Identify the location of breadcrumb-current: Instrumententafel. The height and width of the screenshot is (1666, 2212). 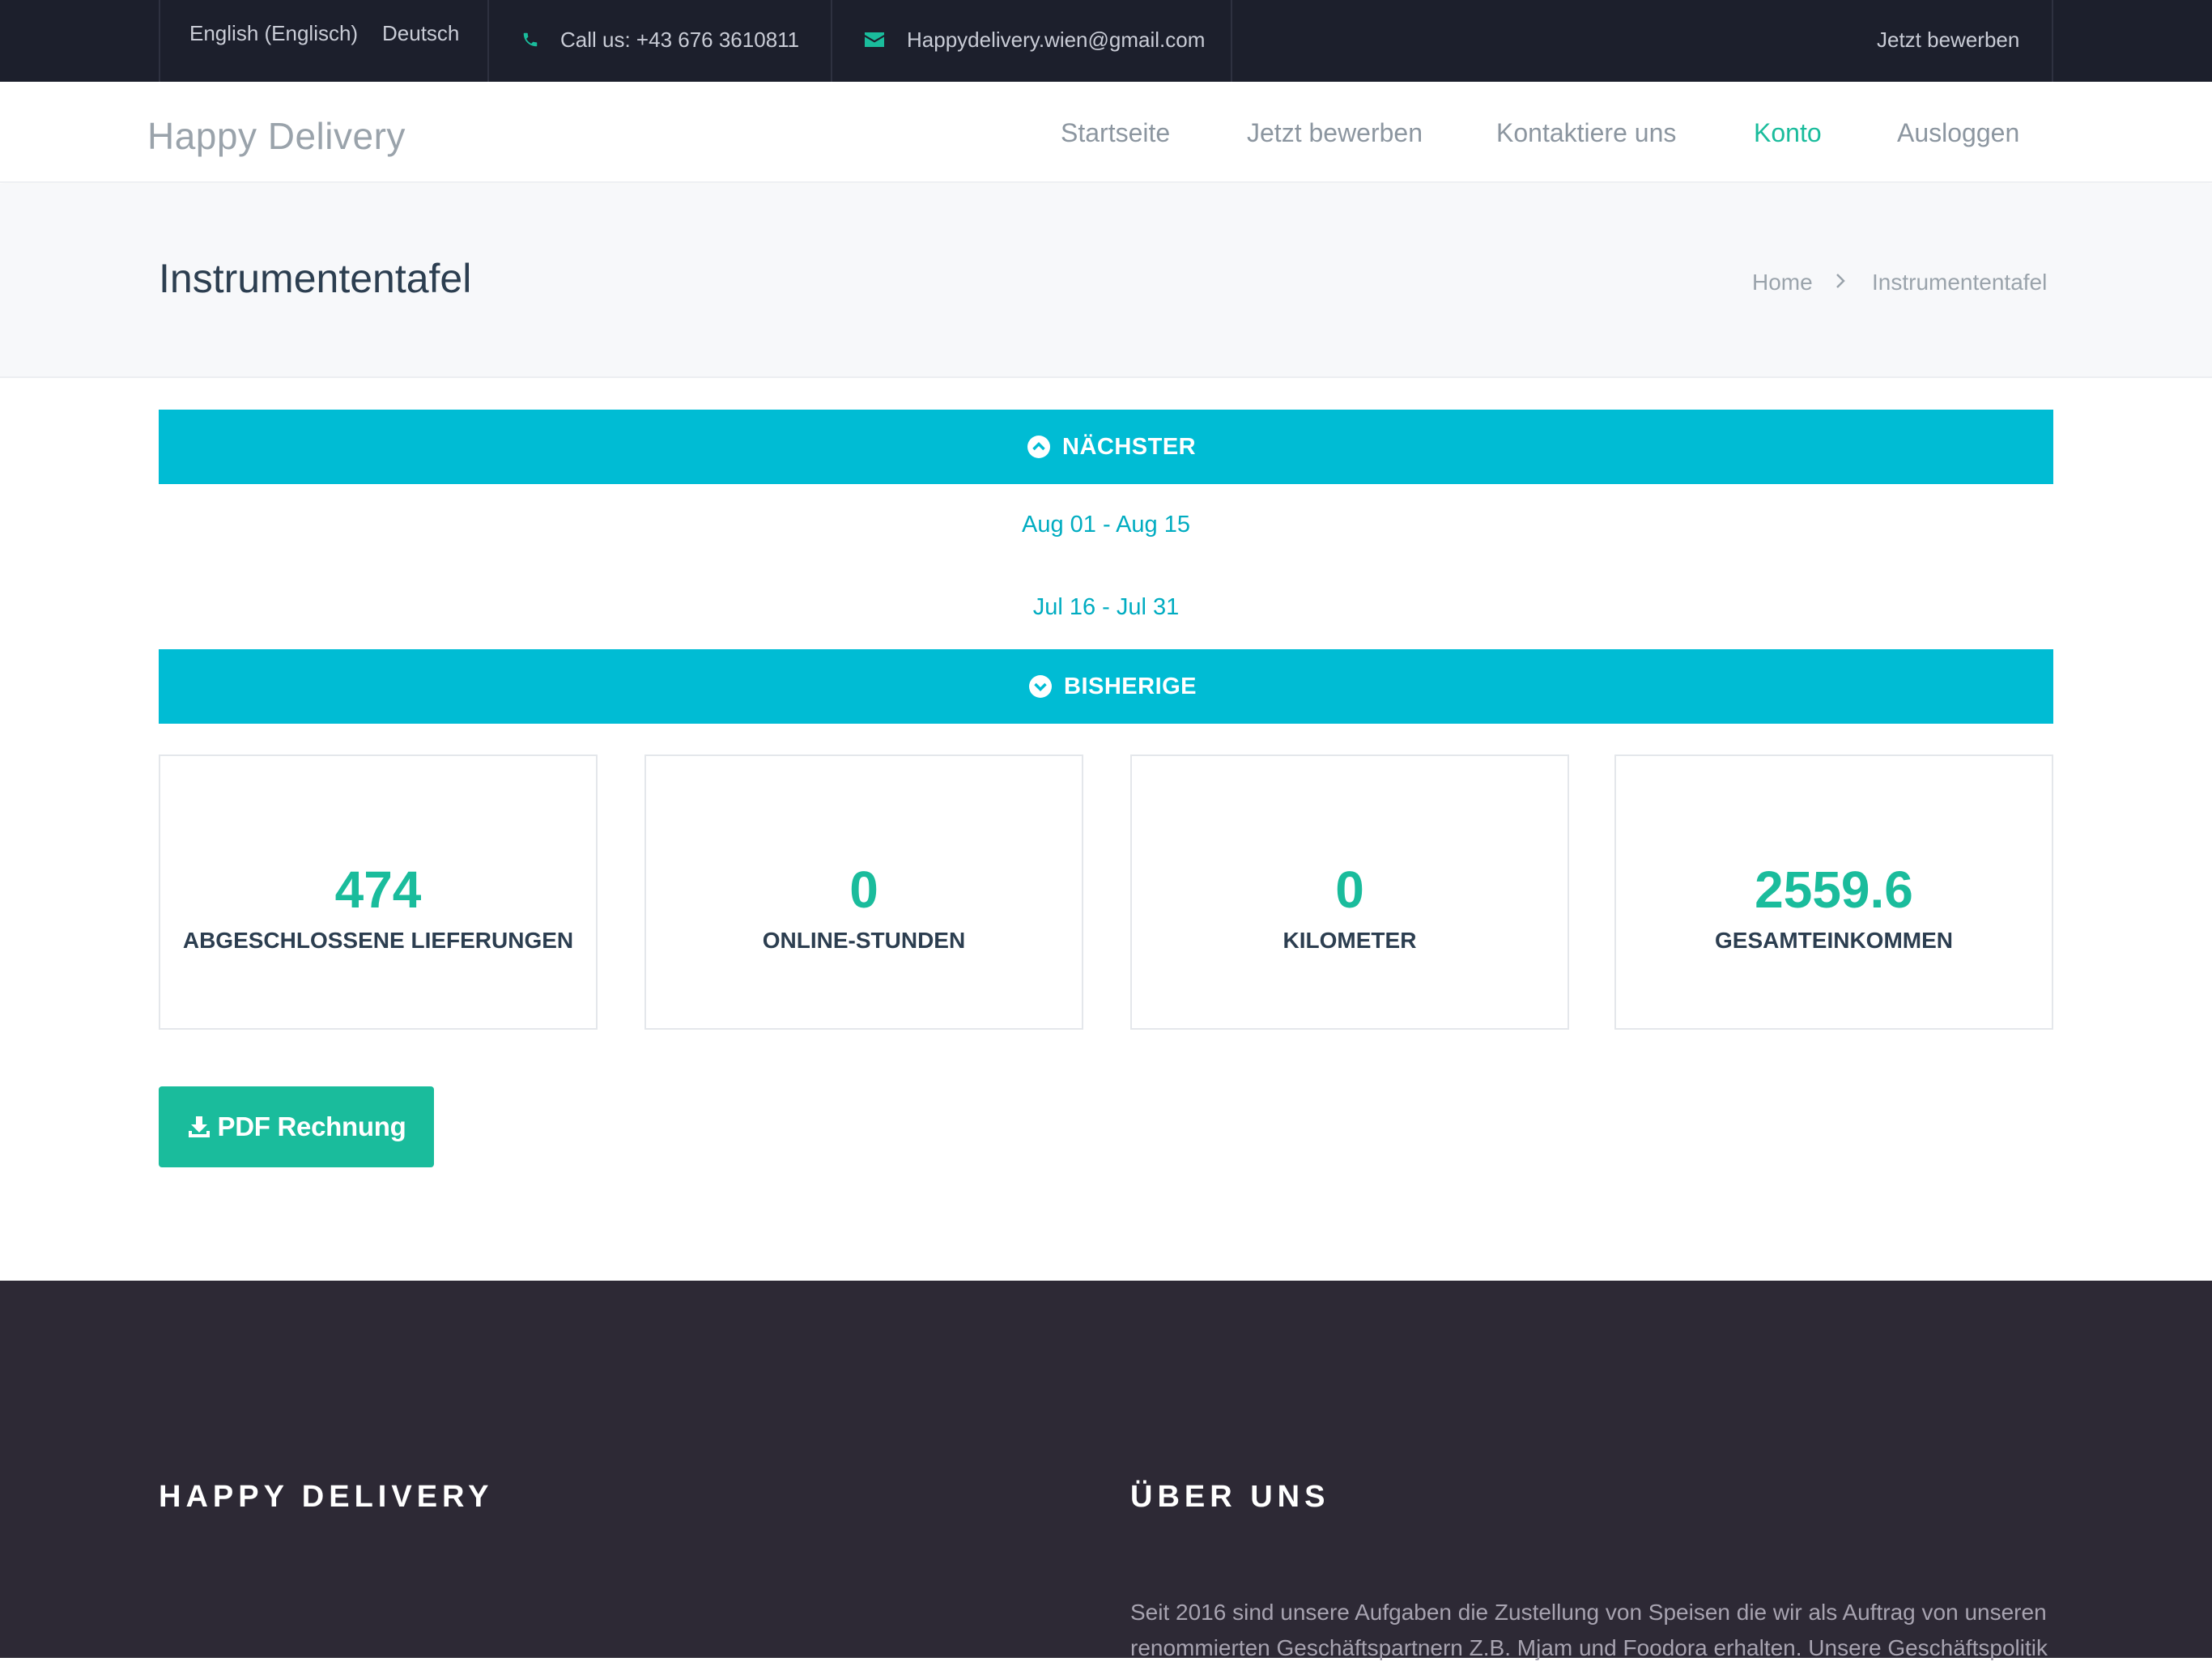
(1960, 282).